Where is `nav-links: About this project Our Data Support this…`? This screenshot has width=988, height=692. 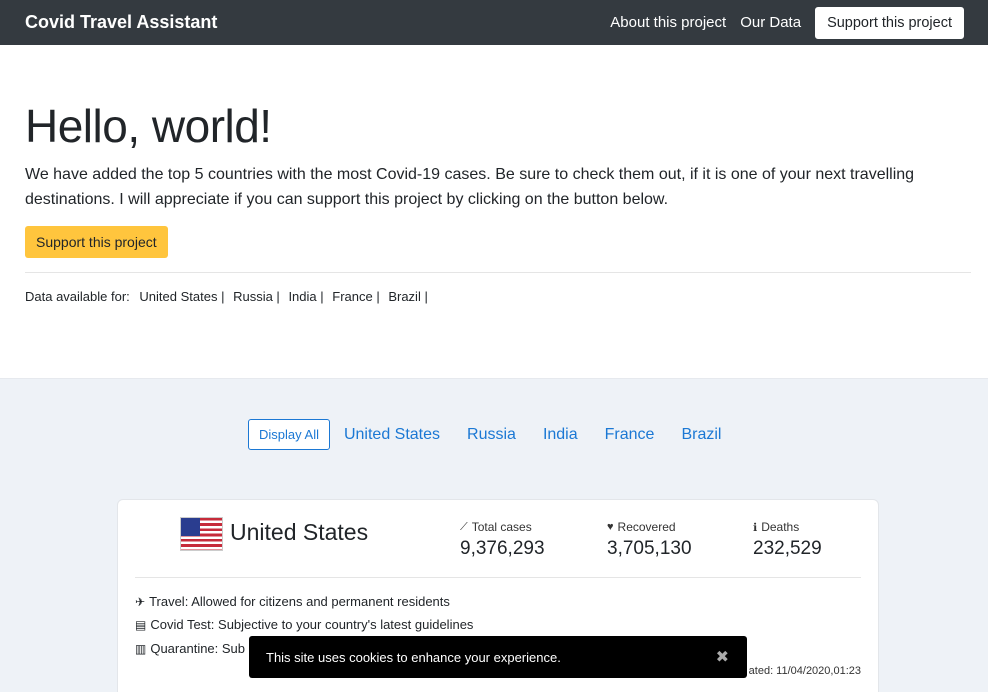
nav-links: About this project Our Data Support this… is located at coordinates (787, 22).